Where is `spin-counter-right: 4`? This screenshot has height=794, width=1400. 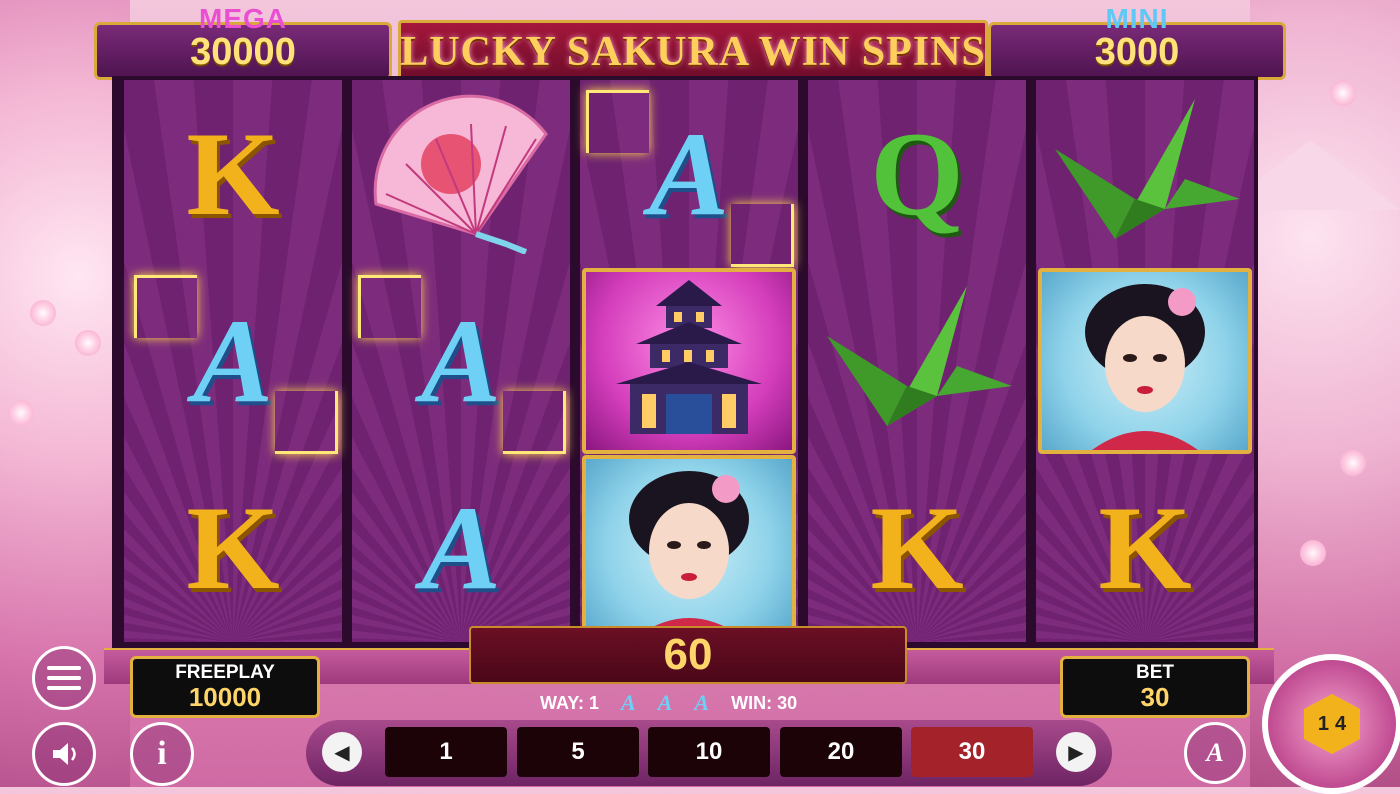
spin-counter-right: 4 is located at coordinates (1341, 723).